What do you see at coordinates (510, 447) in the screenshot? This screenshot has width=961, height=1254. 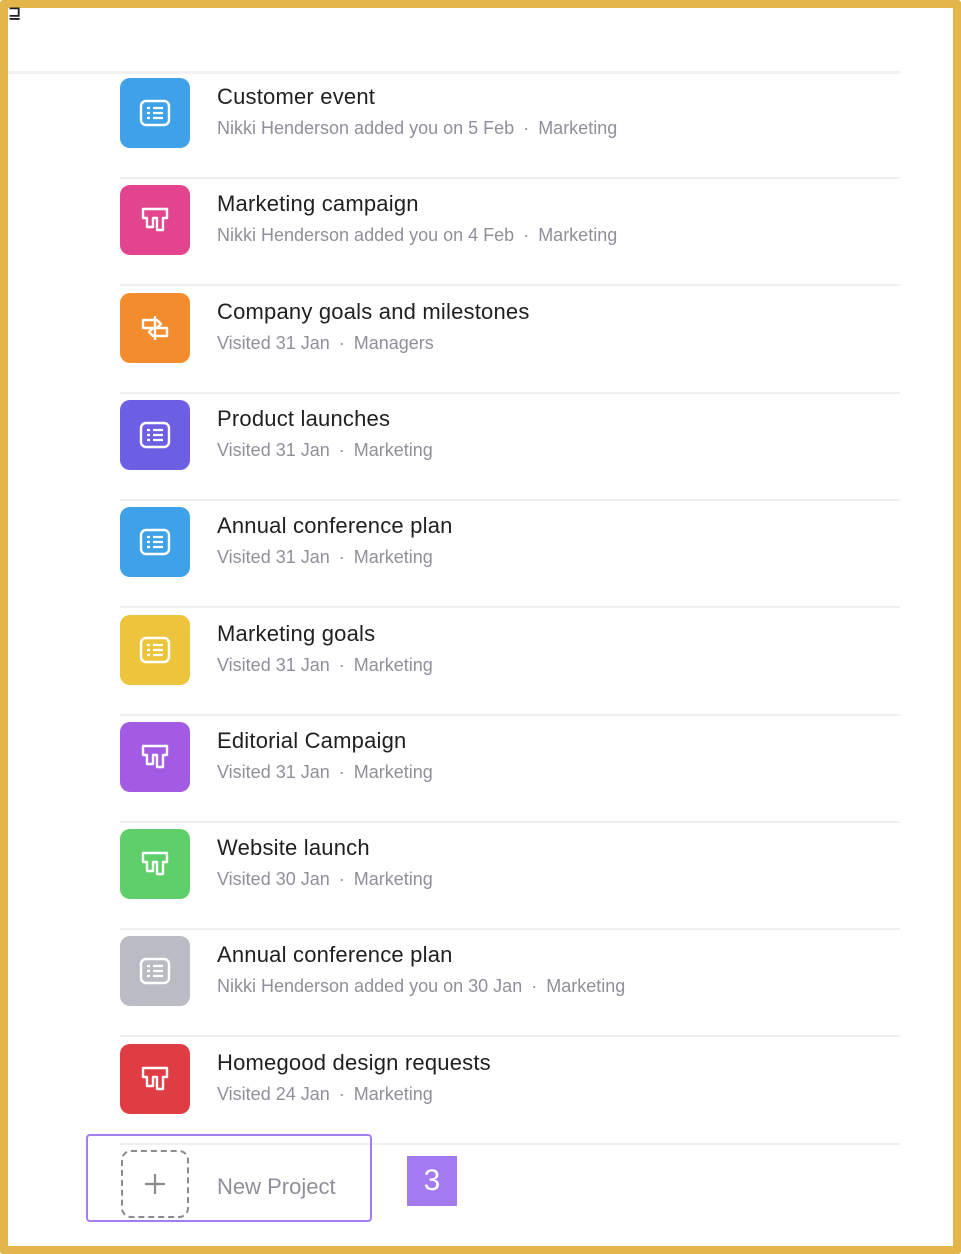 I see `project-row: Product launches Visited 31 Jan · Marketing` at bounding box center [510, 447].